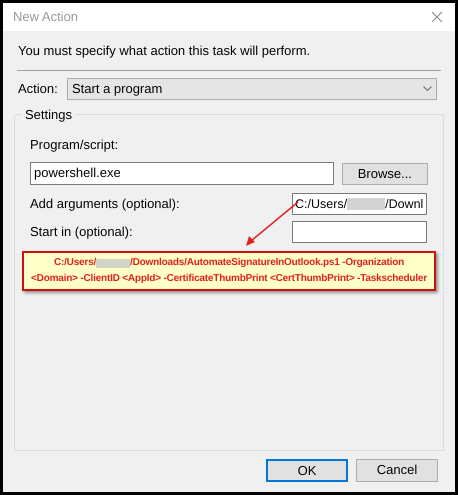  I want to click on start-in-input, so click(359, 232).